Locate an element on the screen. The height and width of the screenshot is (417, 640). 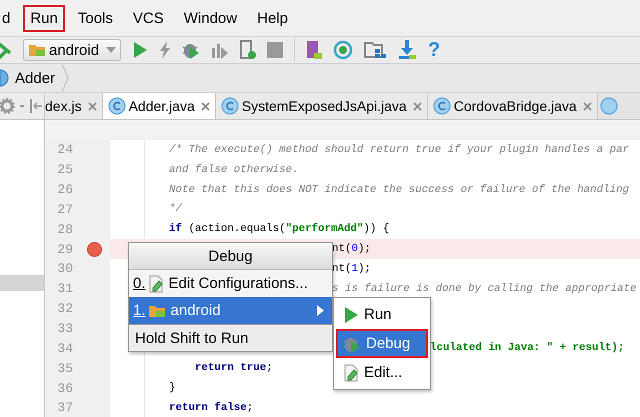
menu-item: VCS is located at coordinates (148, 18).